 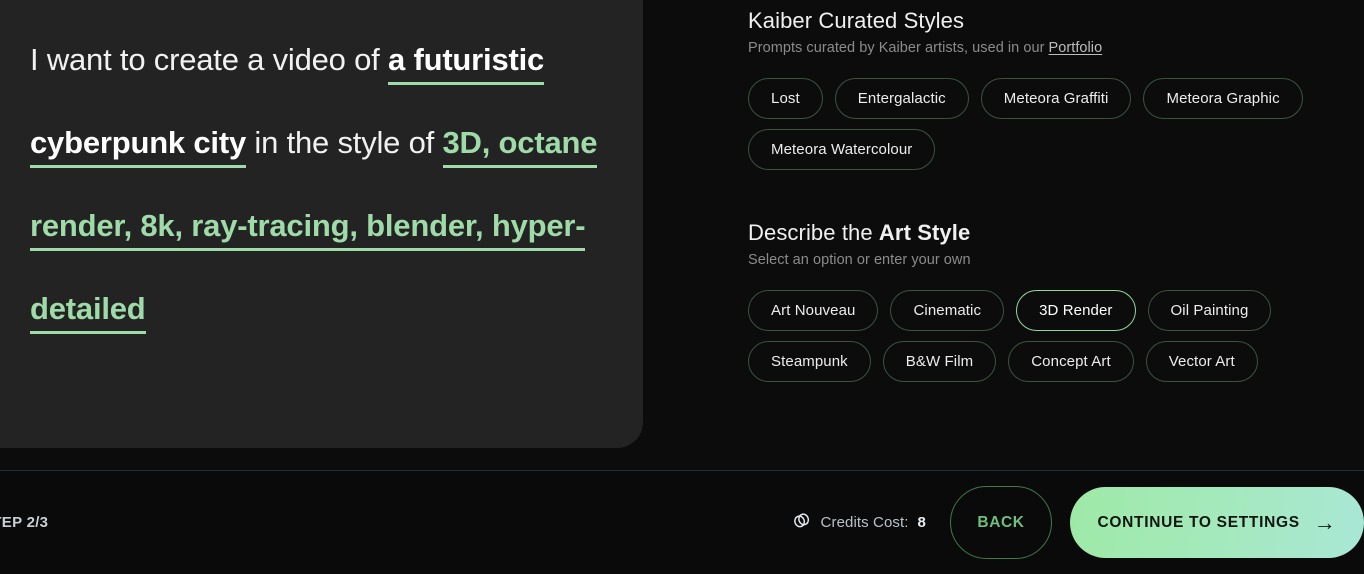 I want to click on credits-icon, so click(x=802, y=523).